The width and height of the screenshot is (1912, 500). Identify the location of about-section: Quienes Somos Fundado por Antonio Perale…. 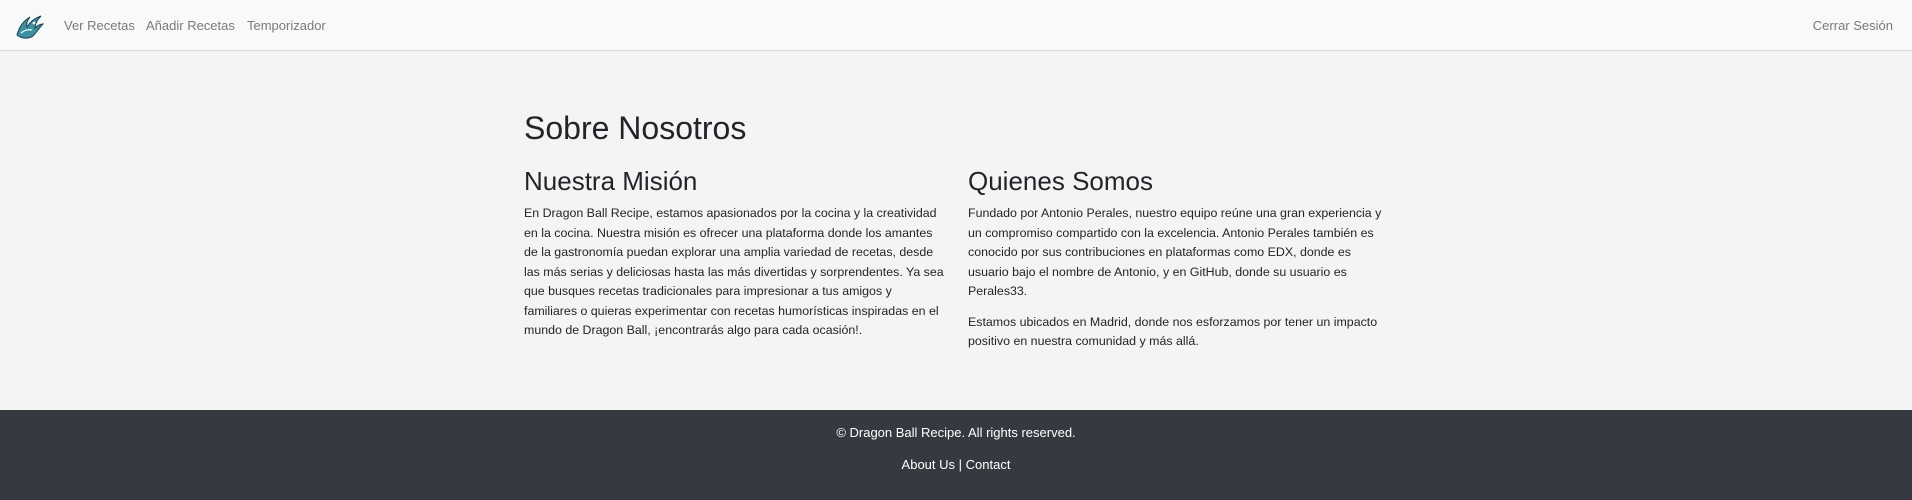
(1178, 264).